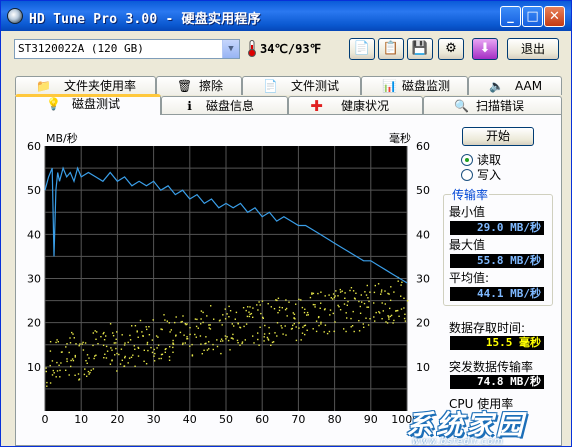 The image size is (572, 447). I want to click on min-label: 最小值, so click(467, 212).